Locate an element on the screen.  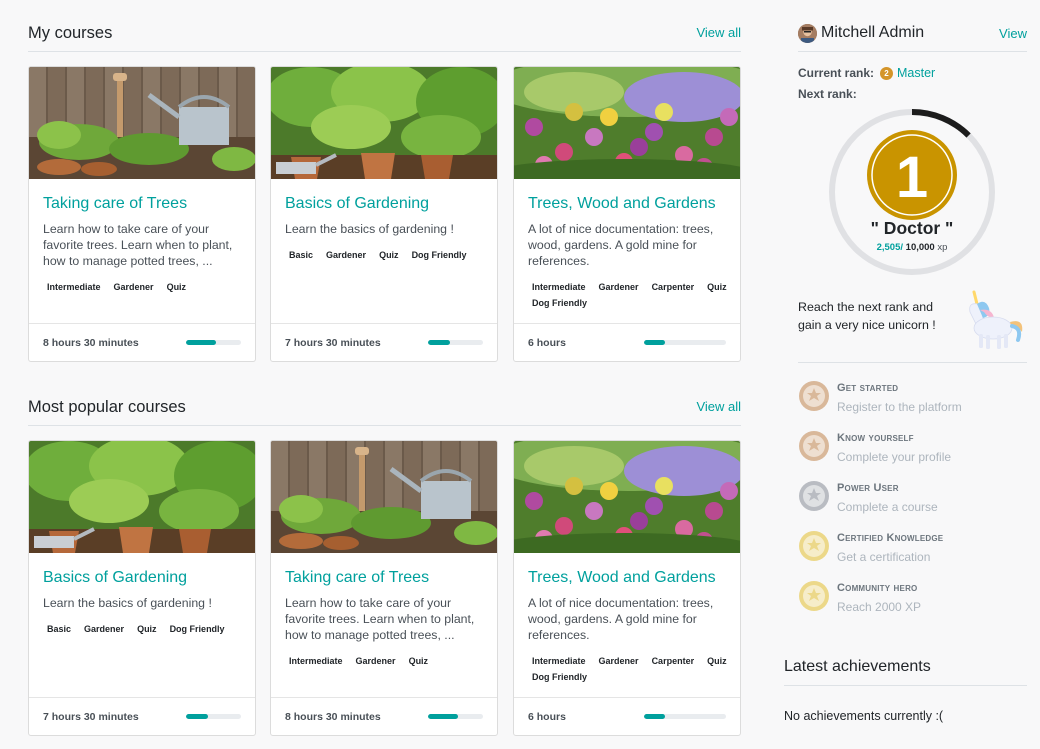
badge-item: Community hero Reach 2000 XP is located at coordinates (912, 600).